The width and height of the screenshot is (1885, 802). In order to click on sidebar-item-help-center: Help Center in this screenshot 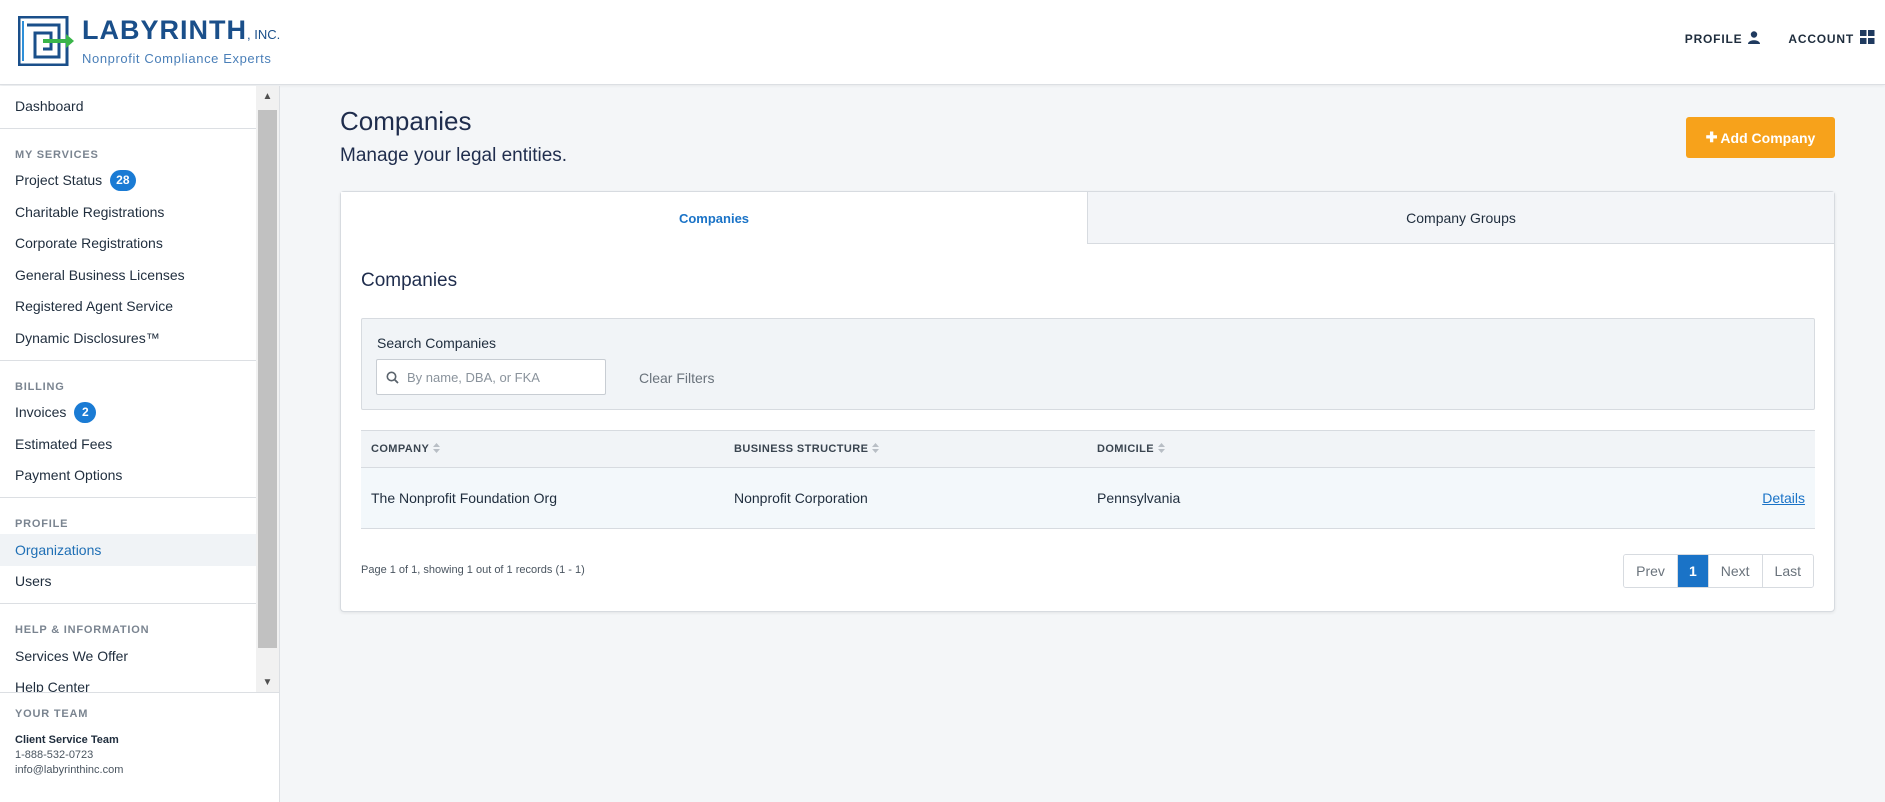, I will do `click(128, 682)`.